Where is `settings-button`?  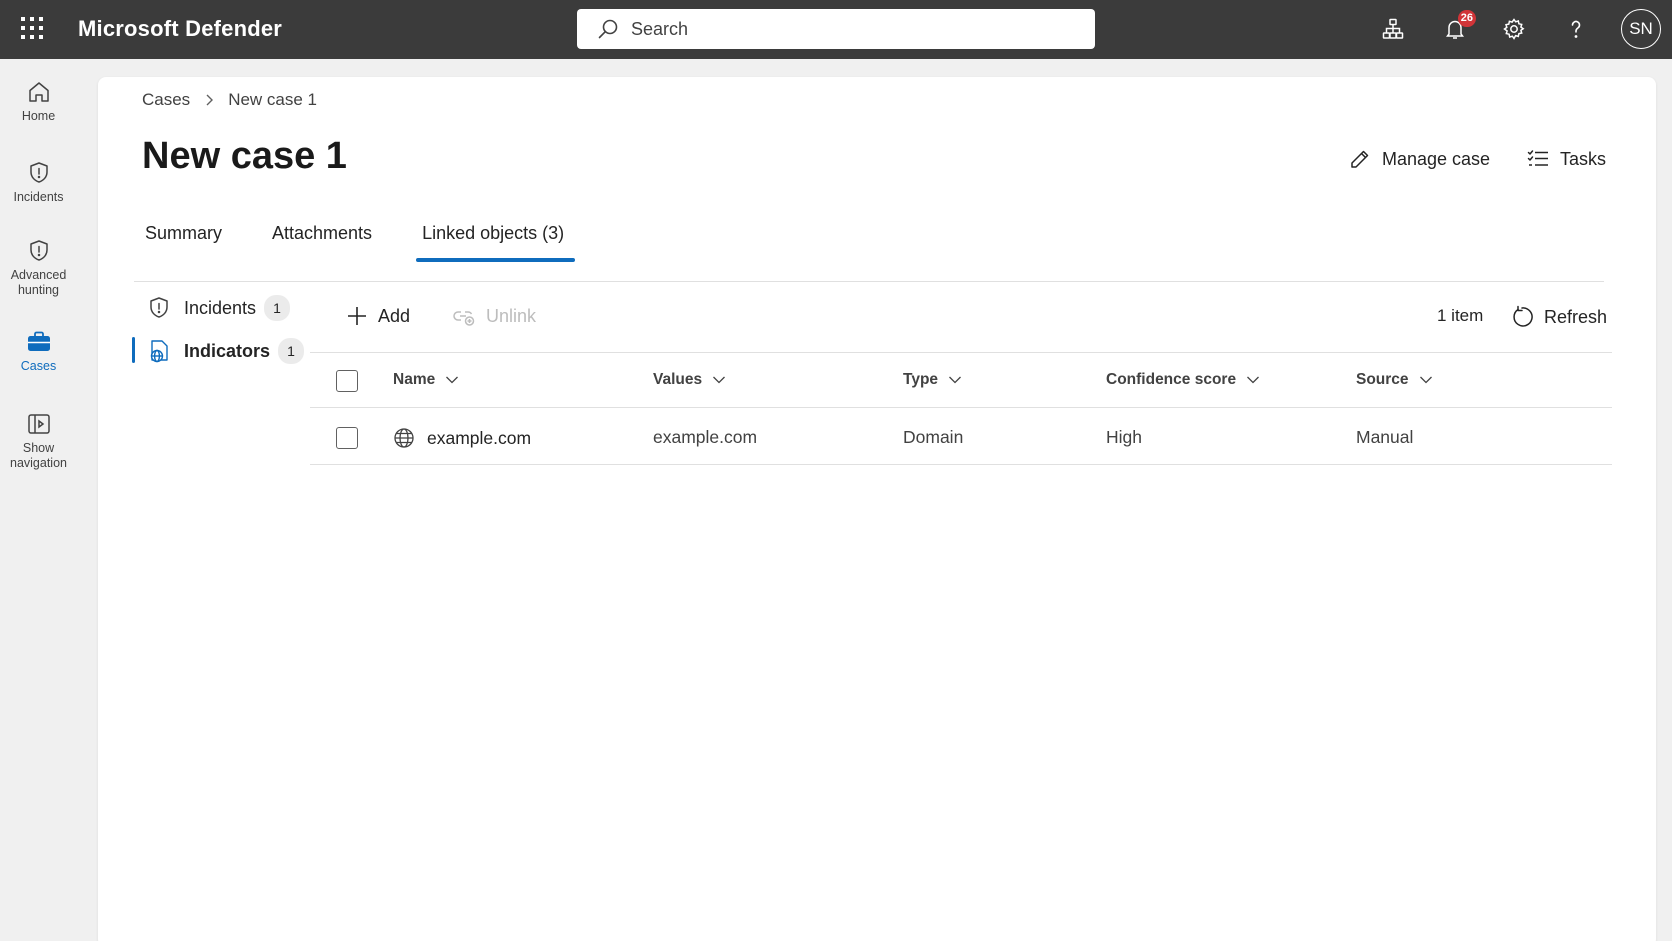 settings-button is located at coordinates (1514, 29).